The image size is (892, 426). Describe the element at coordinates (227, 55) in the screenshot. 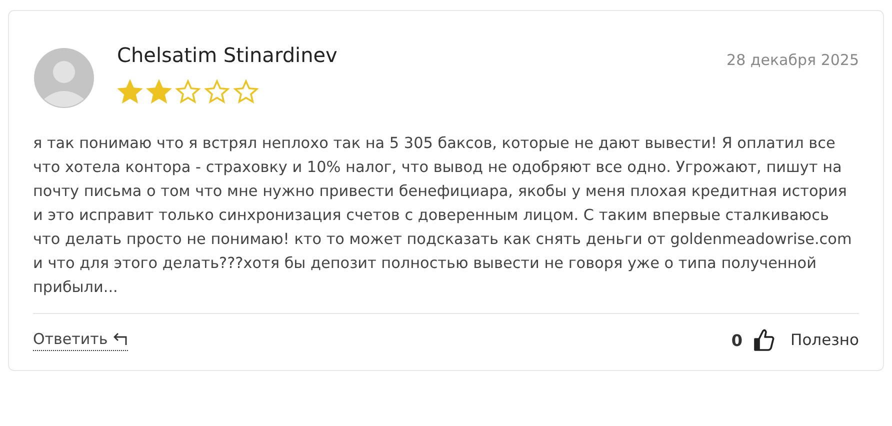

I see `author-name: Chelsatim Stinardinev` at that location.